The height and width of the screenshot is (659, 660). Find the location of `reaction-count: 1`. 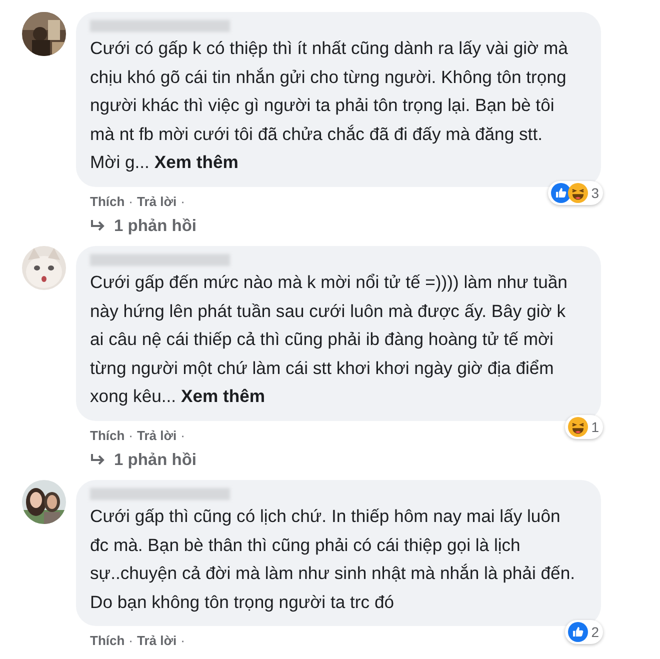

reaction-count: 1 is located at coordinates (595, 426).